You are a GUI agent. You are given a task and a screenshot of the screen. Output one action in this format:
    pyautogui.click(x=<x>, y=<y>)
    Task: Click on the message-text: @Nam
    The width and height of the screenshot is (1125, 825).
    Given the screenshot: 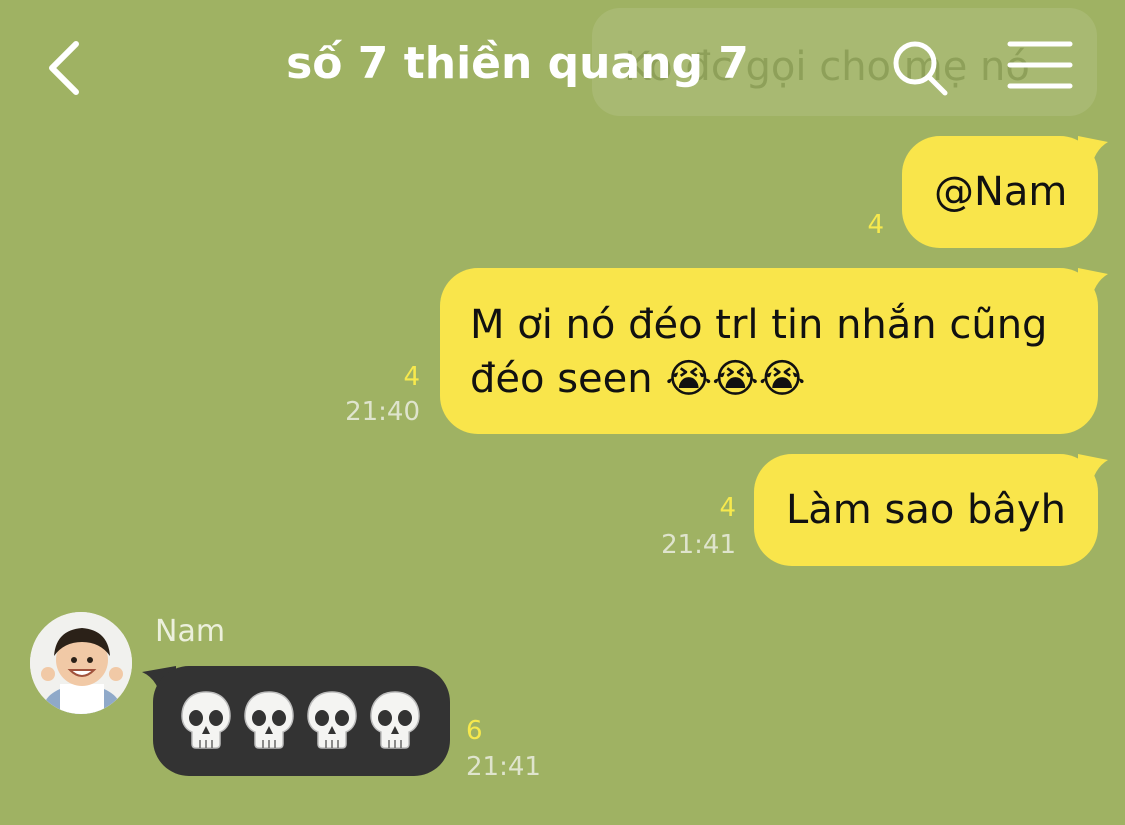 What is the action you would take?
    pyautogui.click(x=1001, y=192)
    